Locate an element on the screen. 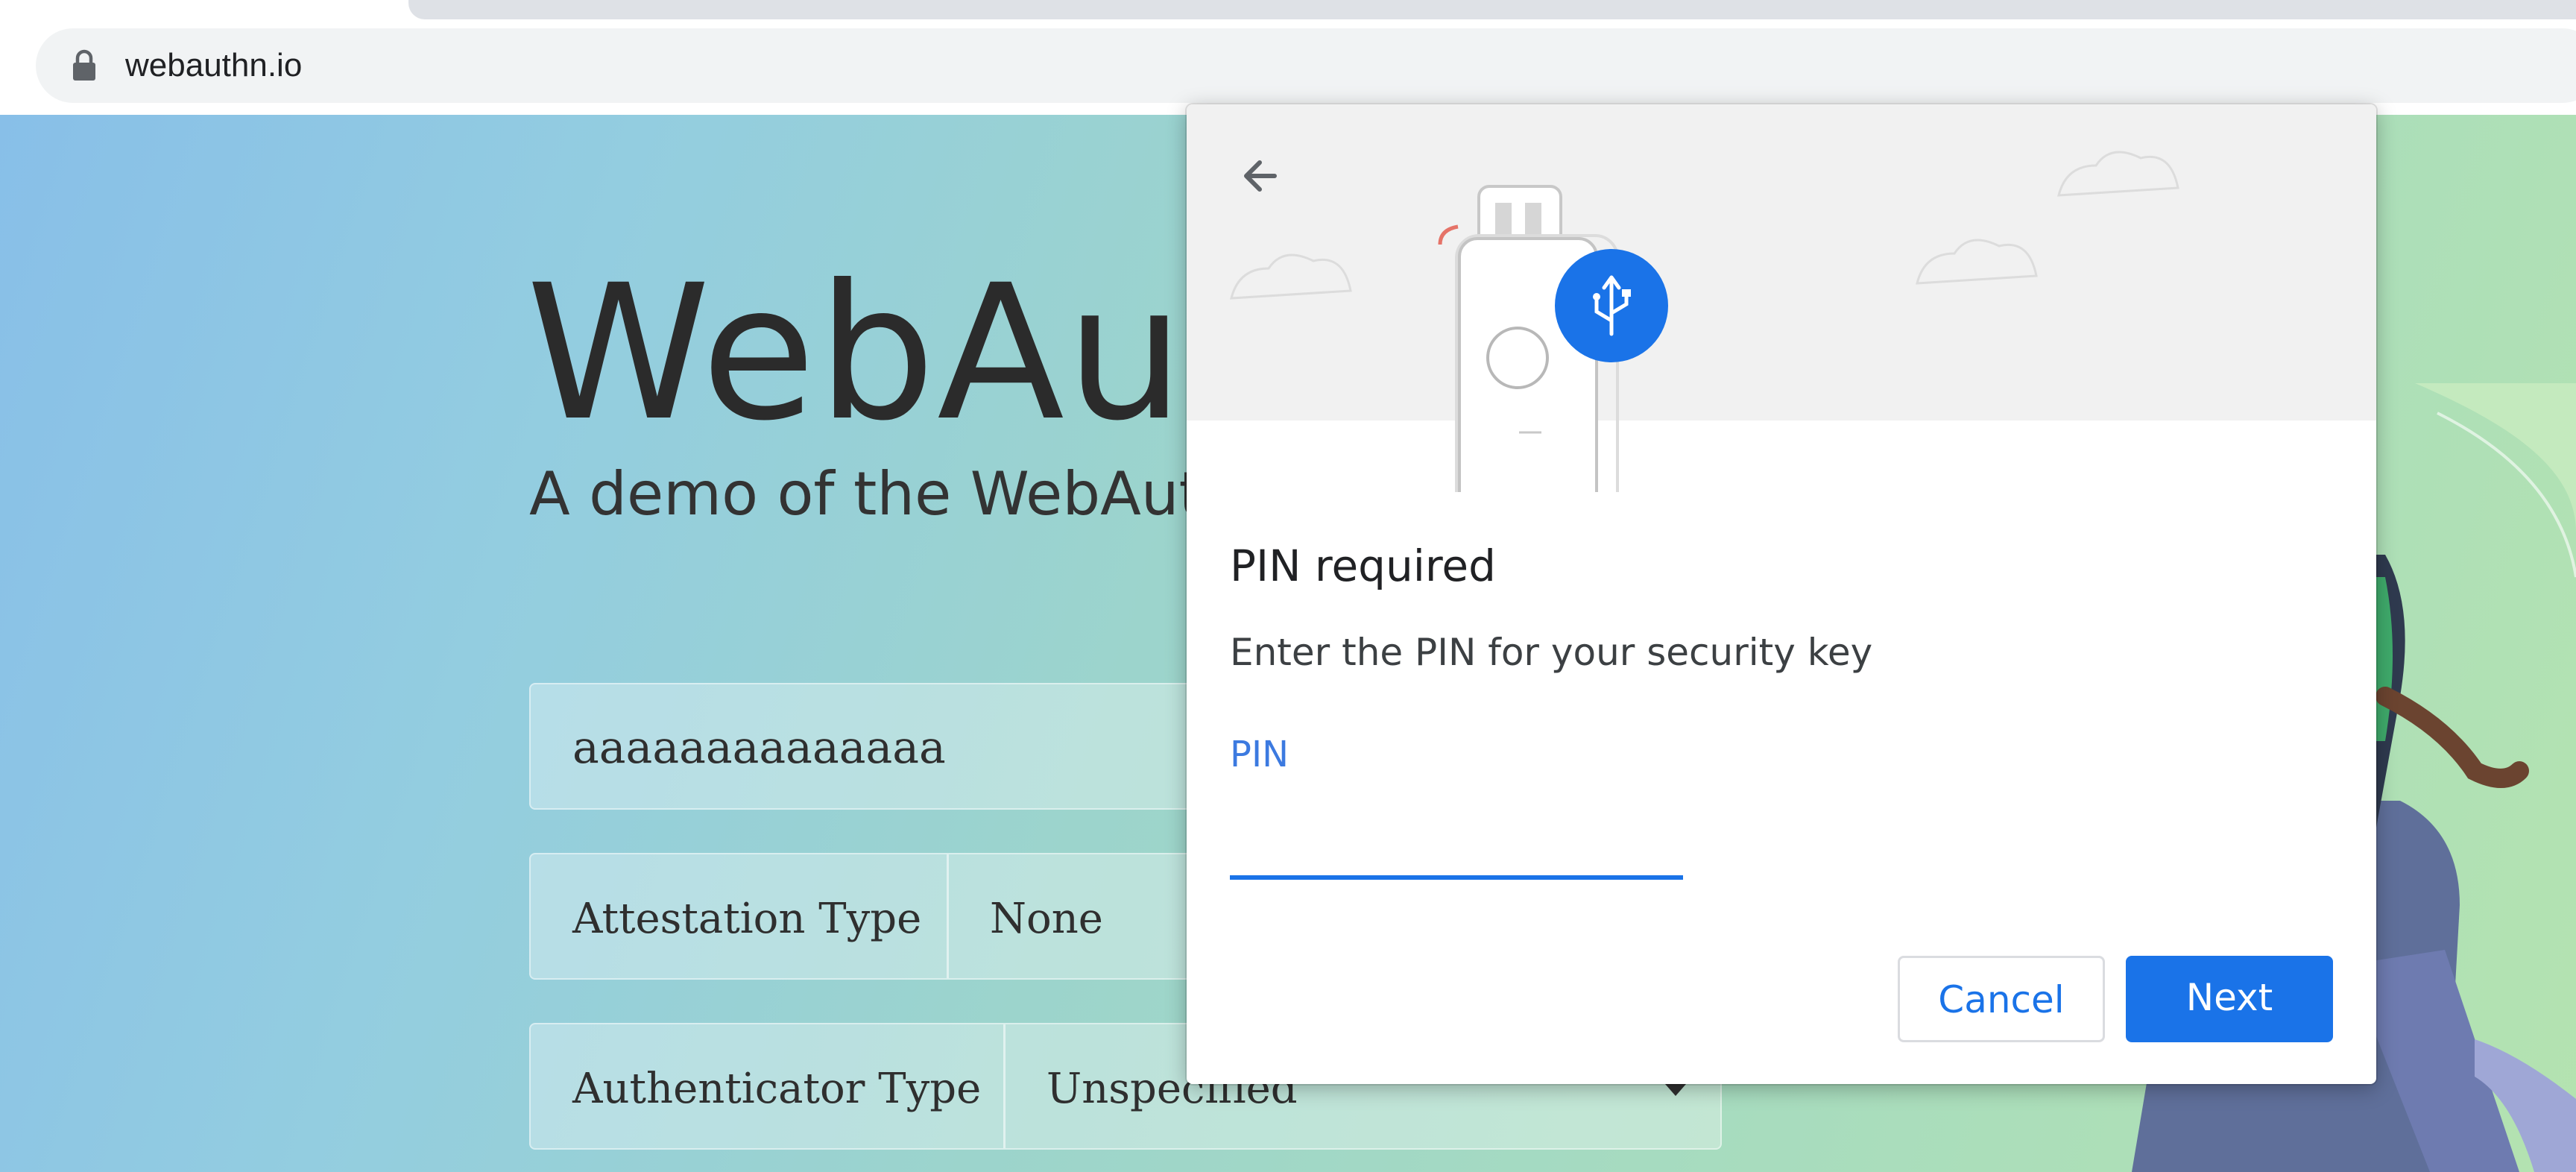 This screenshot has width=2576, height=1172. address-bar is located at coordinates (1306, 65).